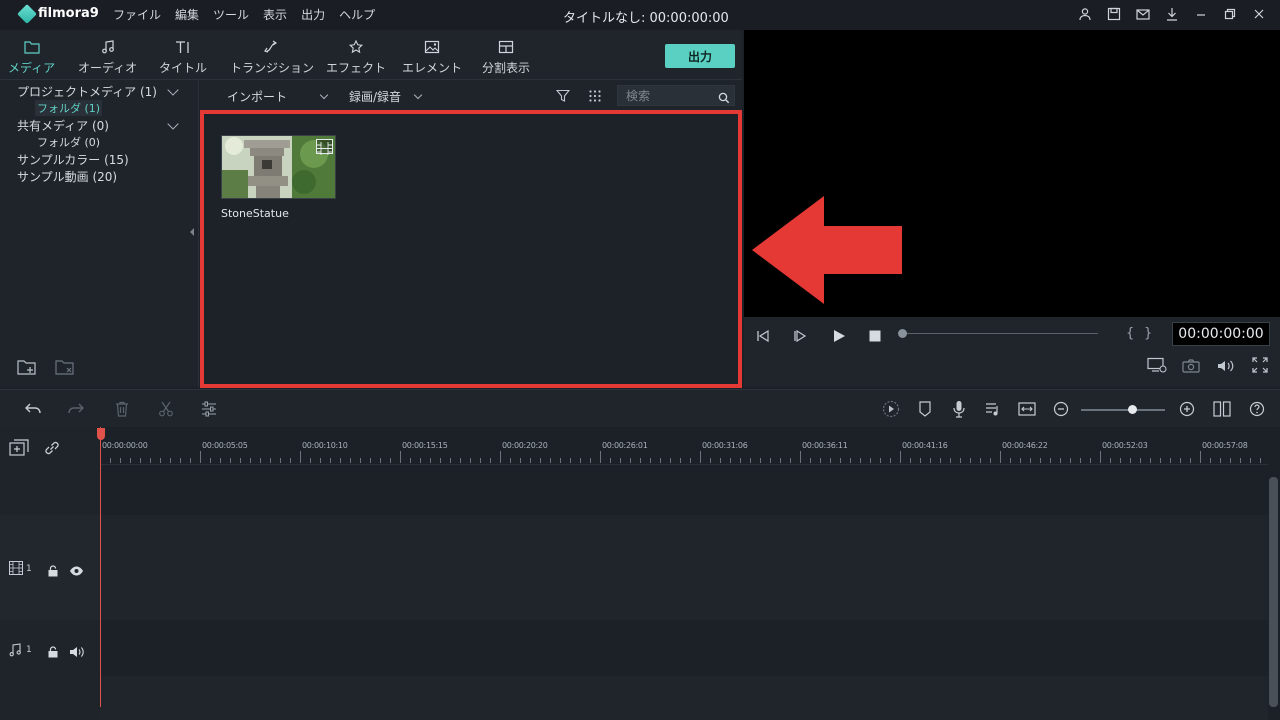  What do you see at coordinates (839, 337) in the screenshot?
I see `play-icon` at bounding box center [839, 337].